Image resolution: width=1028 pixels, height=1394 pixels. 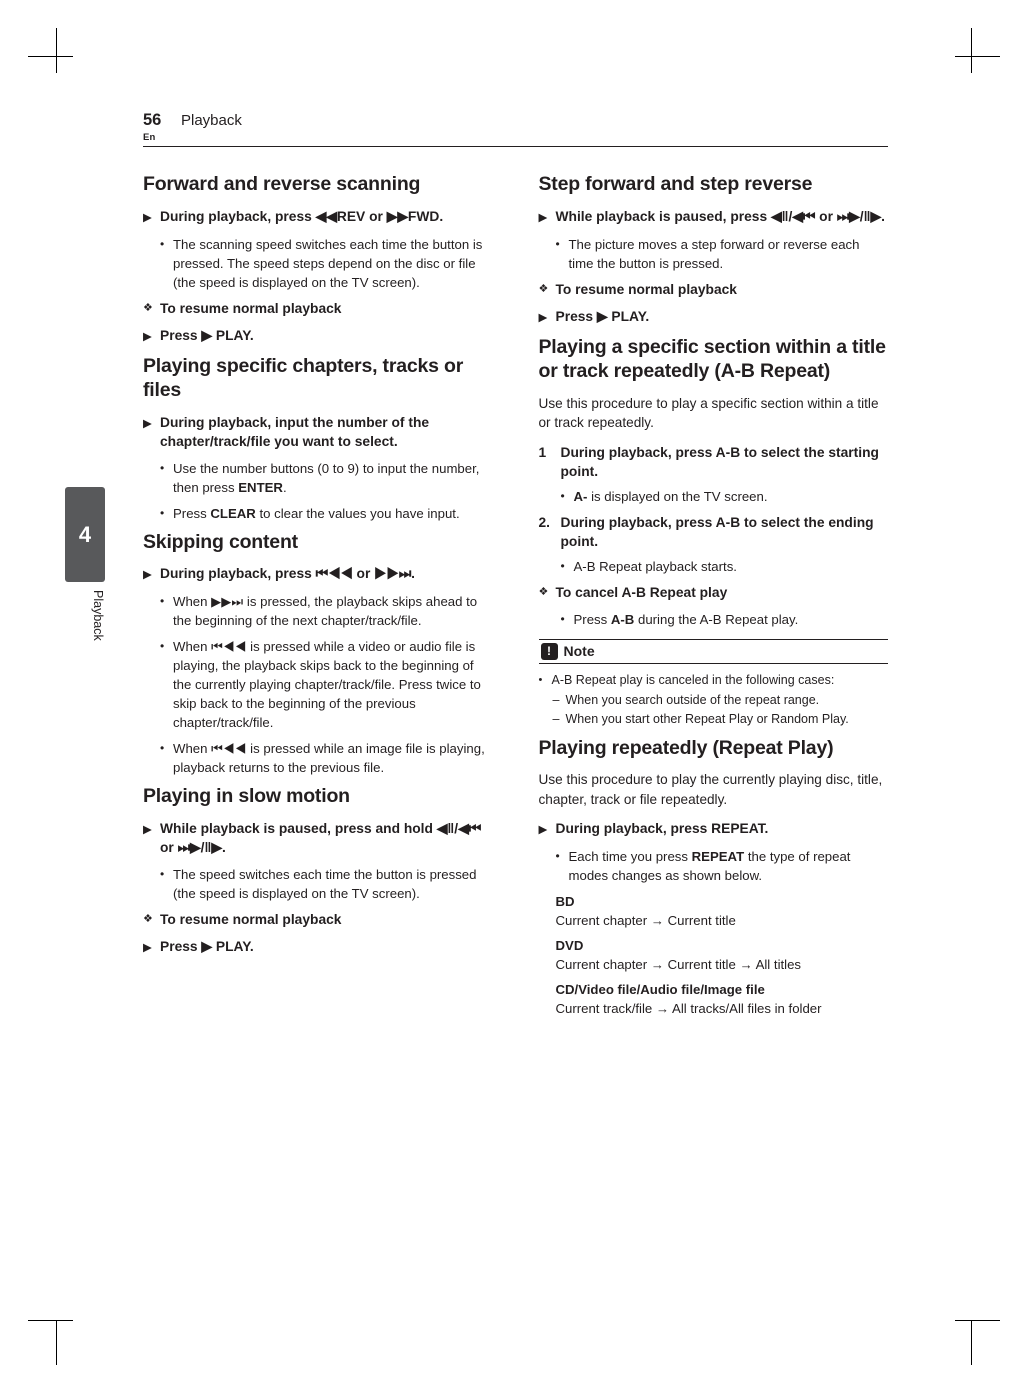 I want to click on step-number: 1, so click(x=542, y=452).